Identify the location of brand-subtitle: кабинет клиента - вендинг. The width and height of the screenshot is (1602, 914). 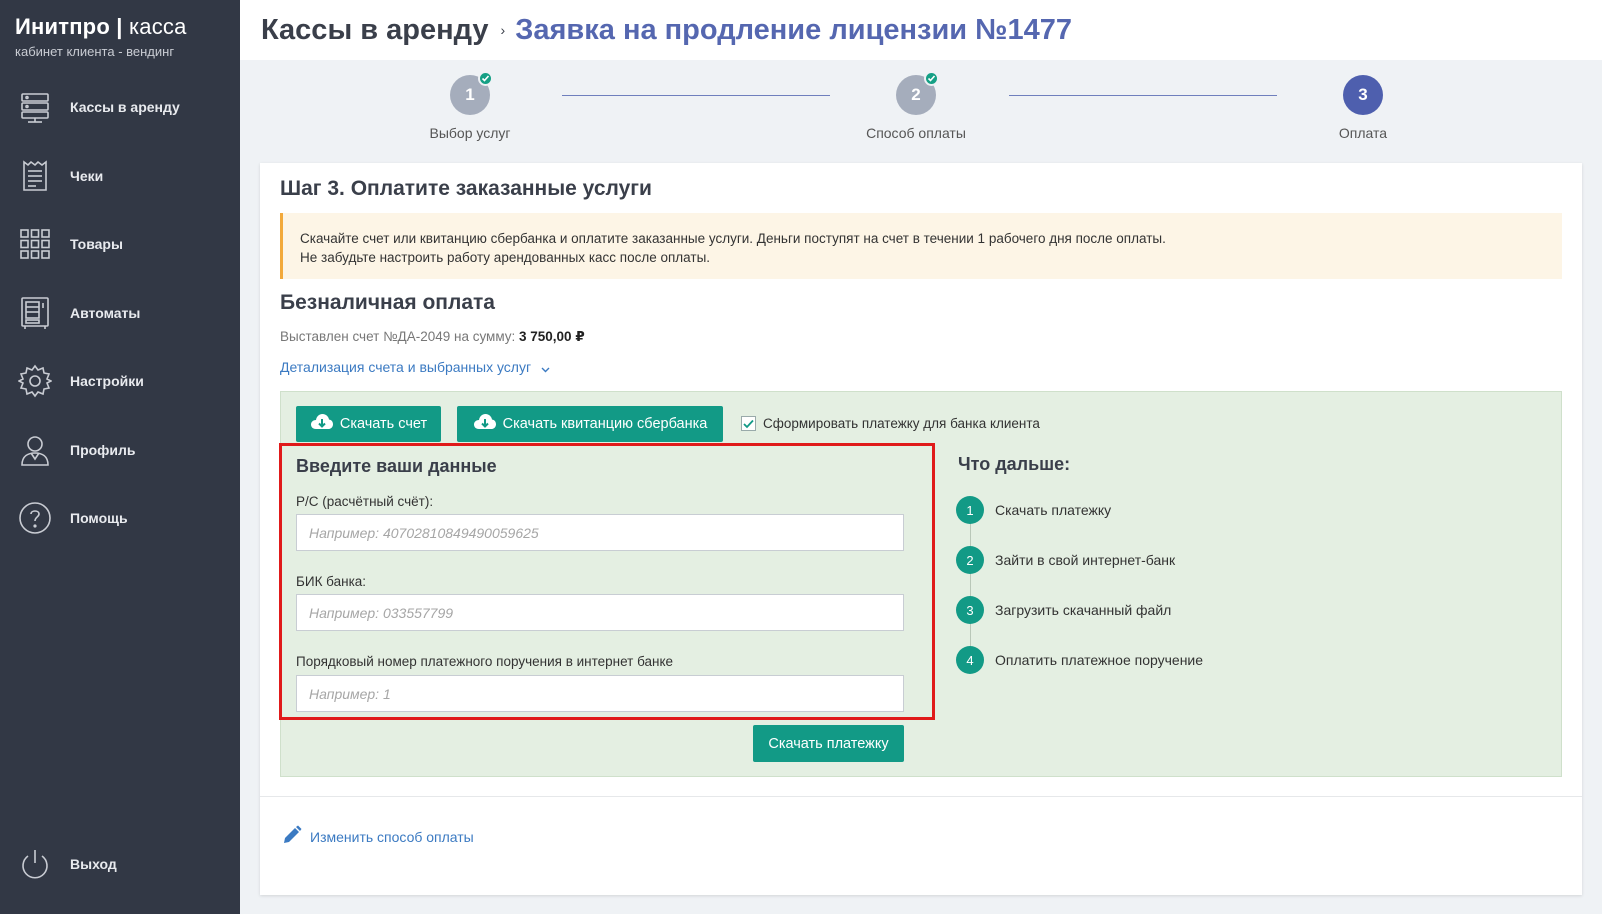
(95, 51).